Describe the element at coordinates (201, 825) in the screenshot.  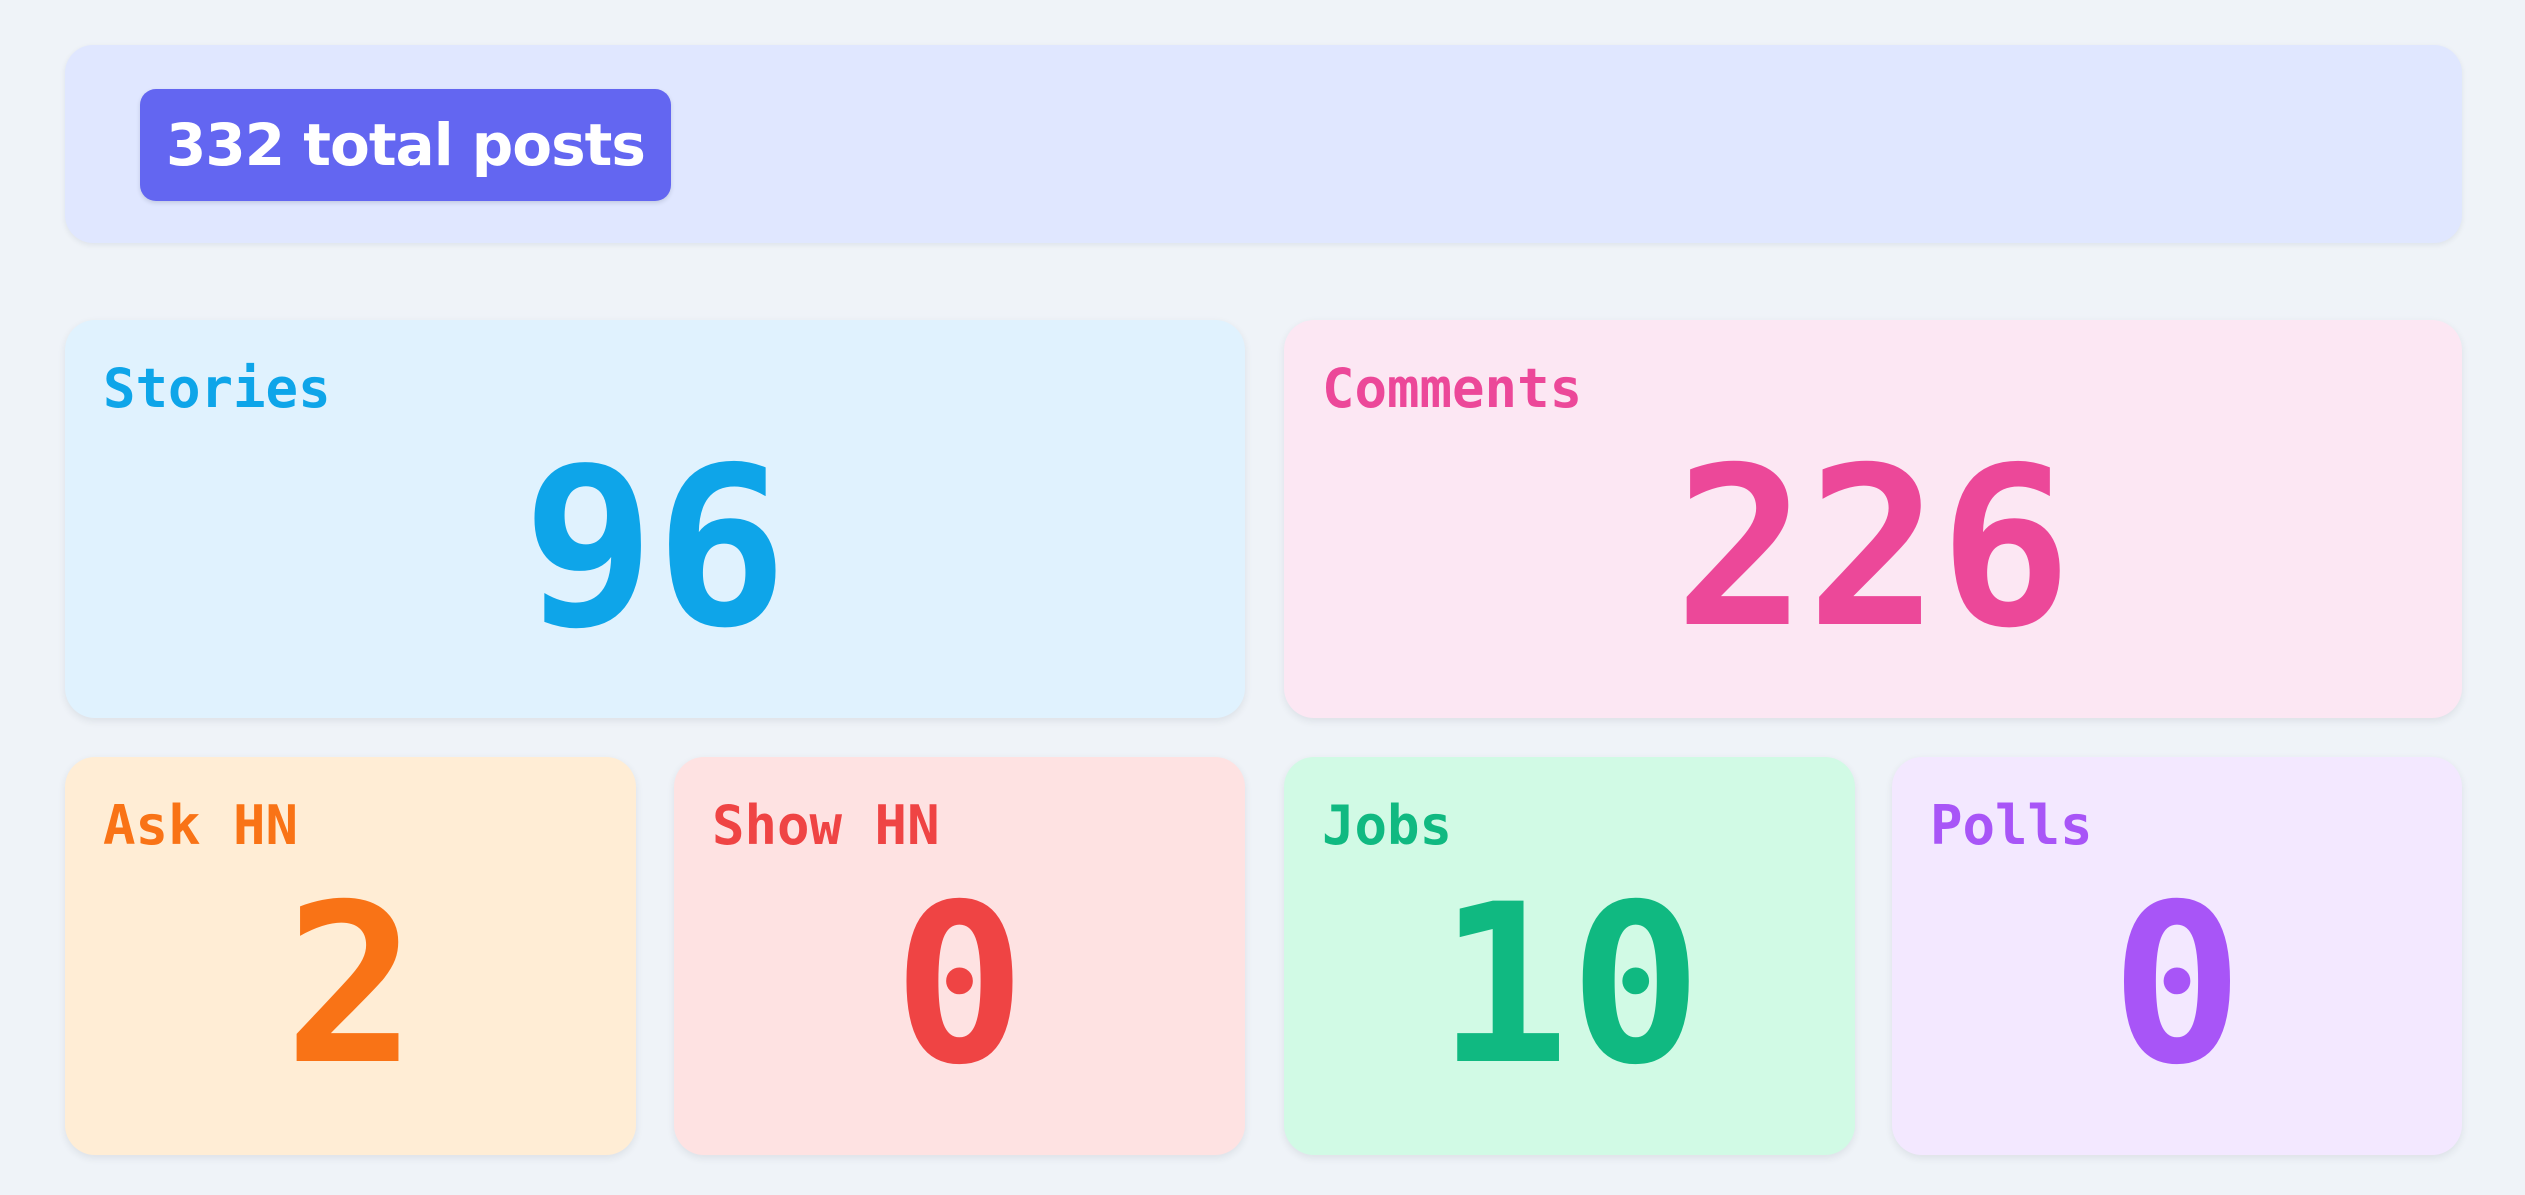
I see `ask-hn-label: Ask HN` at that location.